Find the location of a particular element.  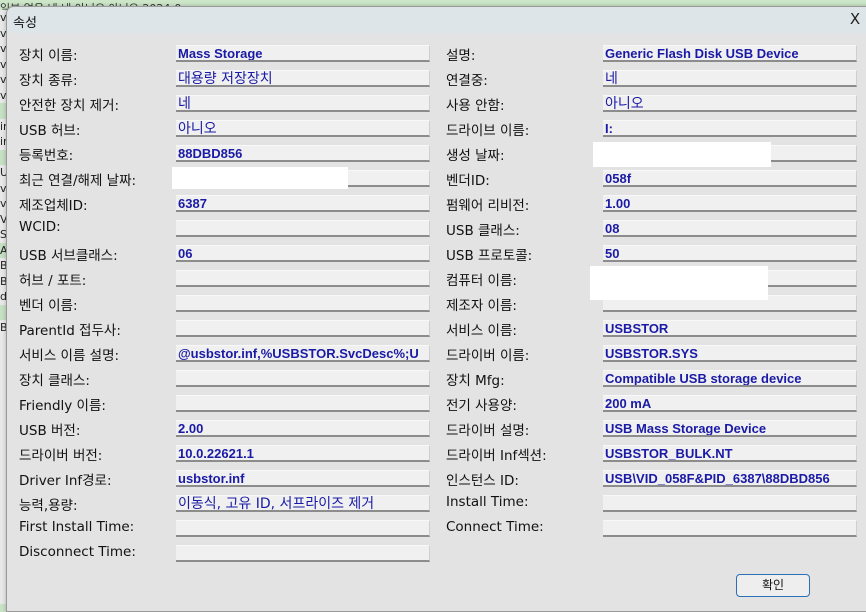

right-label: 생성 날짜: is located at coordinates (475, 156).